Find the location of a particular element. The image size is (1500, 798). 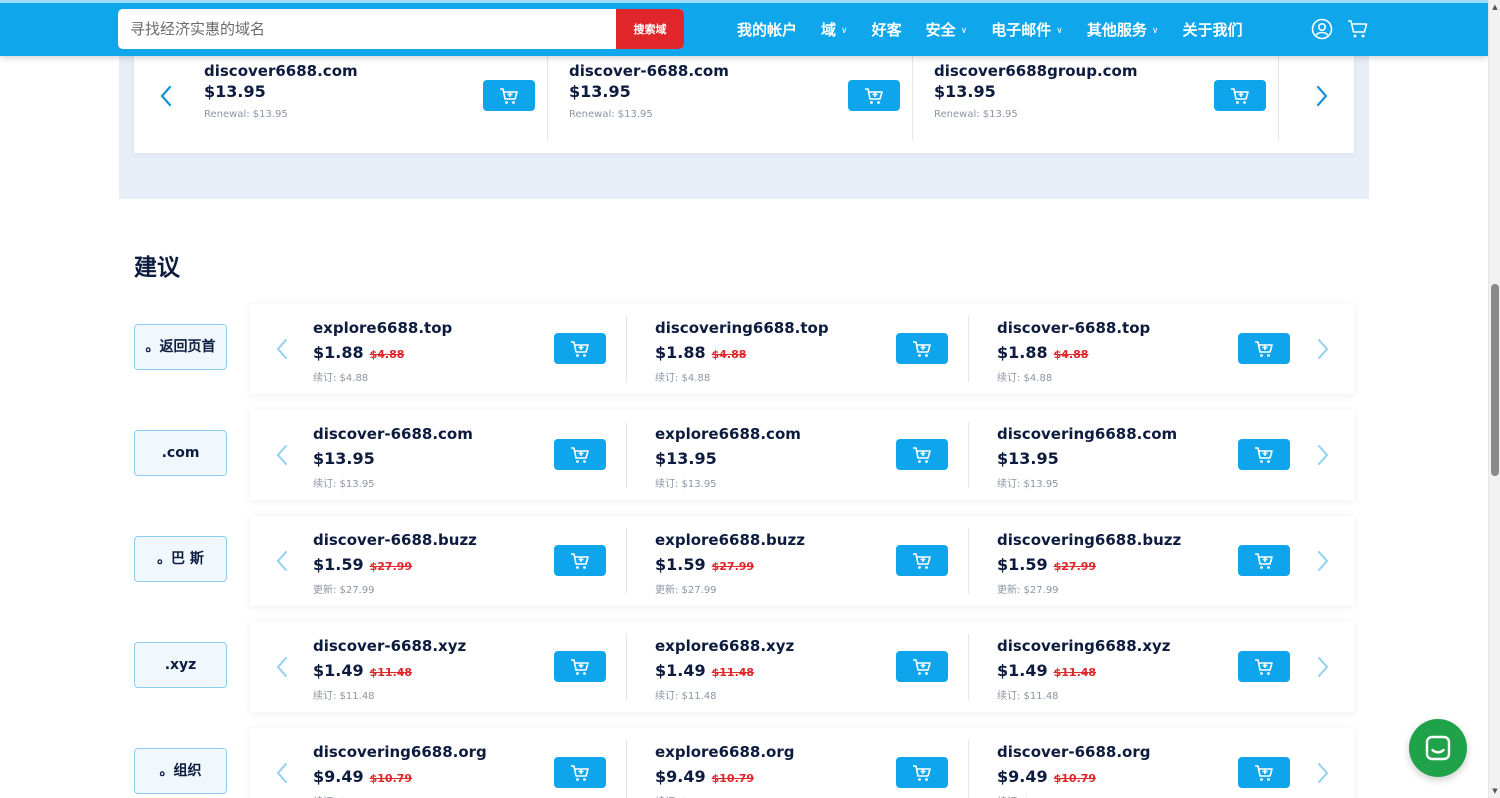

nav-security: 安全 ∨ is located at coordinates (947, 29).